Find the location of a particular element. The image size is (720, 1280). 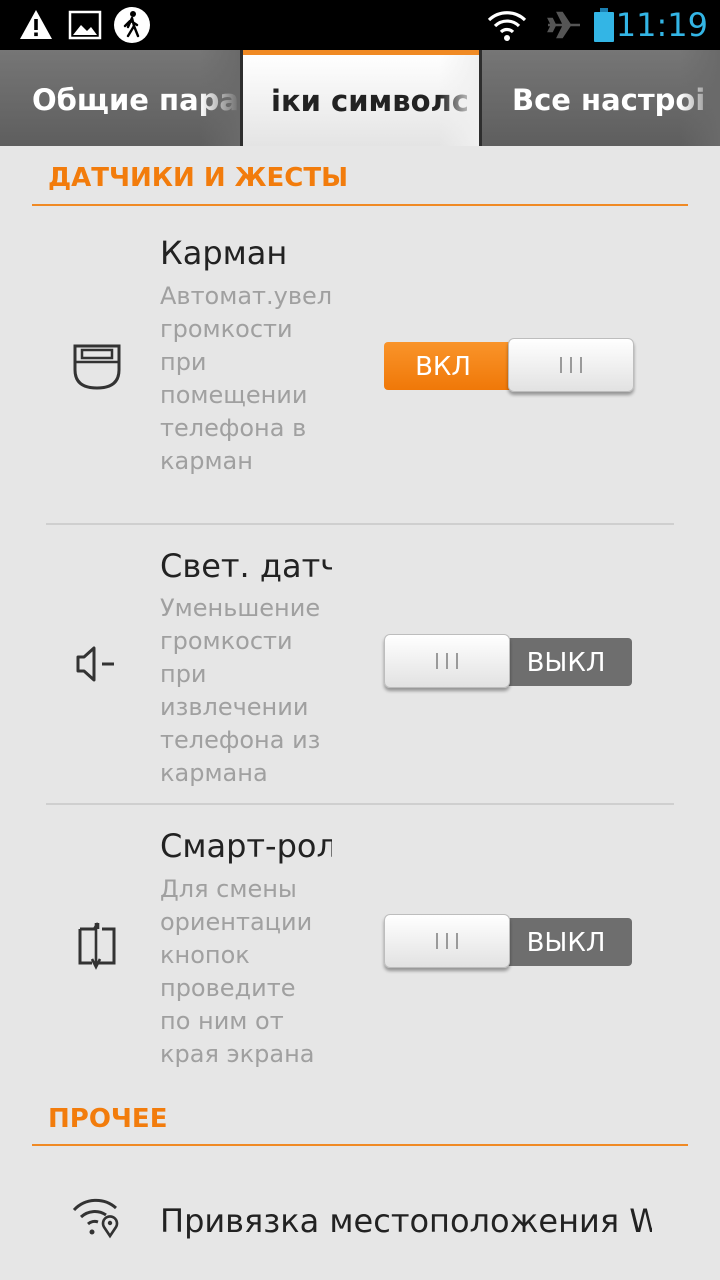

light-sensor-toggle: ВЫКЛ is located at coordinates (508, 661).